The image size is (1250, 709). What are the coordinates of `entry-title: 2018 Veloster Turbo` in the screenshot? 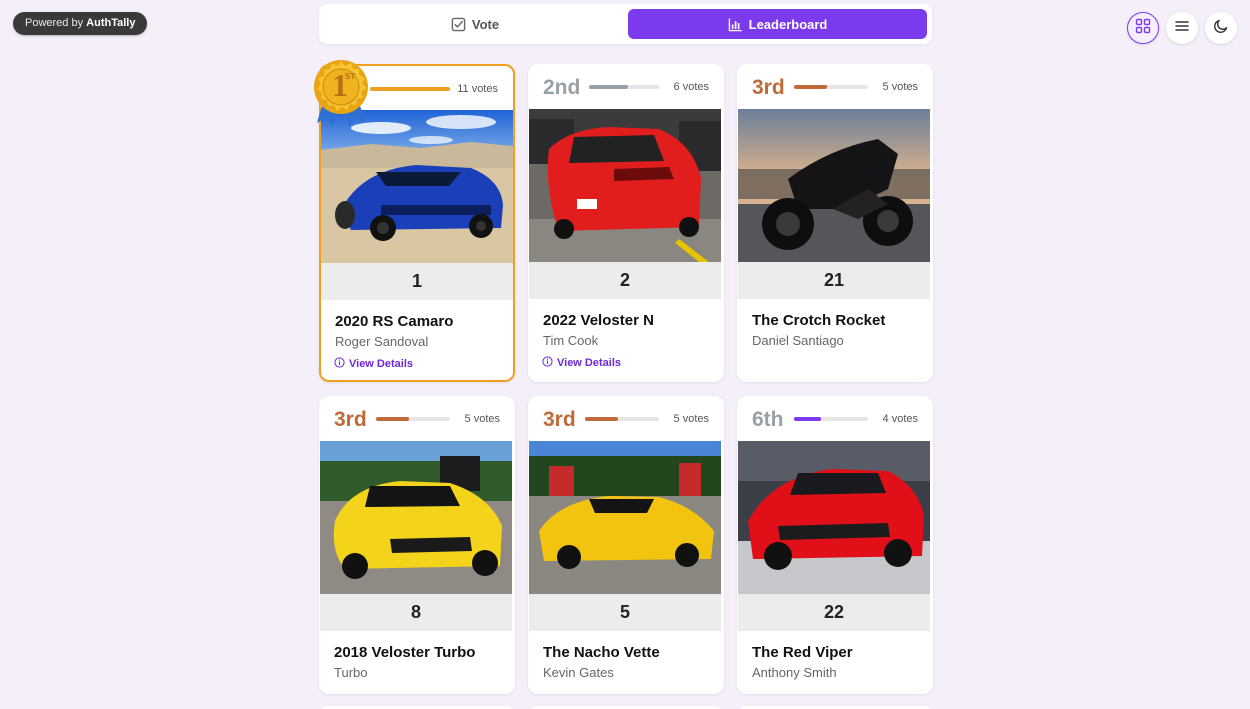 It's located at (405, 652).